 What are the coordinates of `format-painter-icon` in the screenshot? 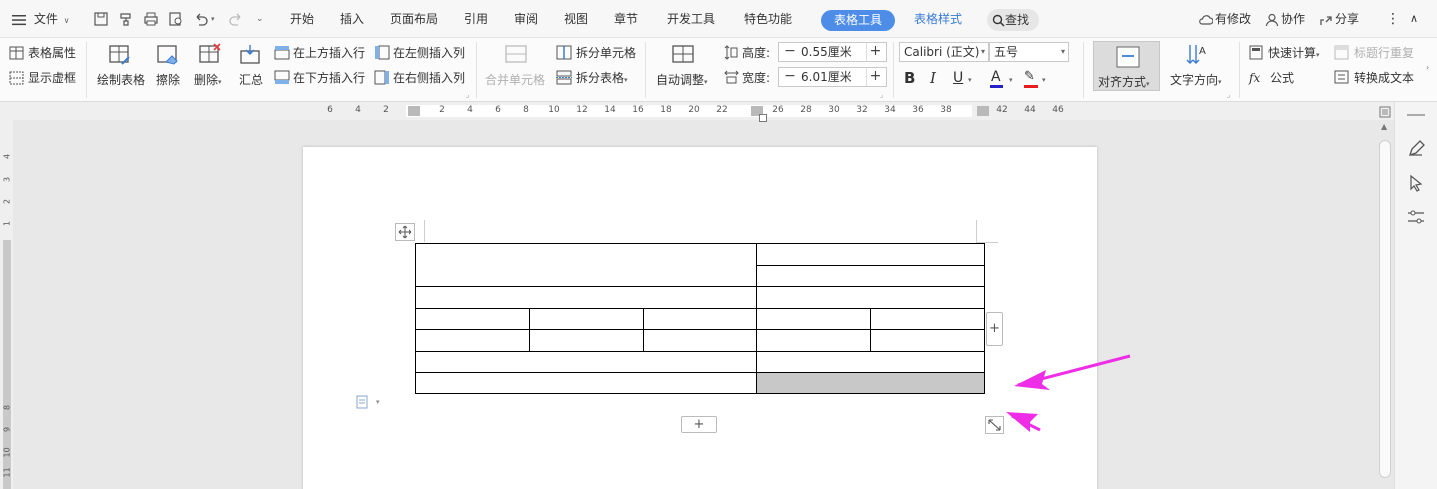 It's located at (126, 19).